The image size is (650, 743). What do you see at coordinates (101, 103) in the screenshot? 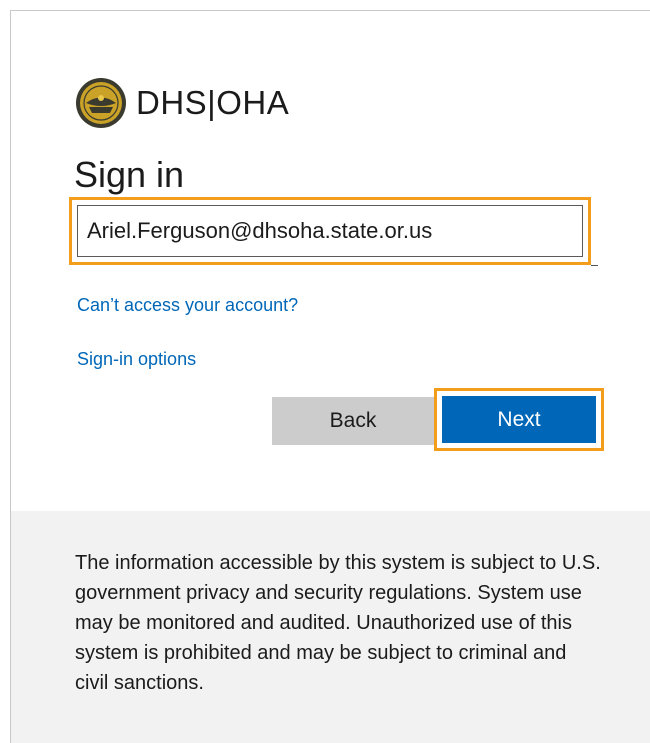
I see `state-seal-icon` at bounding box center [101, 103].